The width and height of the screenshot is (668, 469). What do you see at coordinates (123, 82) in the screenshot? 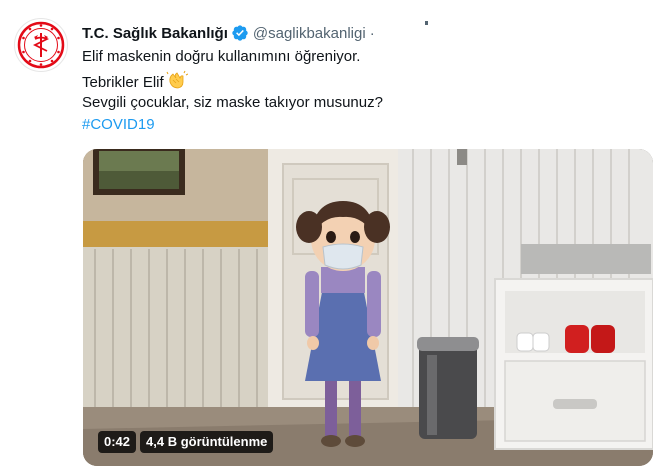
I see `tweet-text-line-2-text: Tebrikler Elif` at bounding box center [123, 82].